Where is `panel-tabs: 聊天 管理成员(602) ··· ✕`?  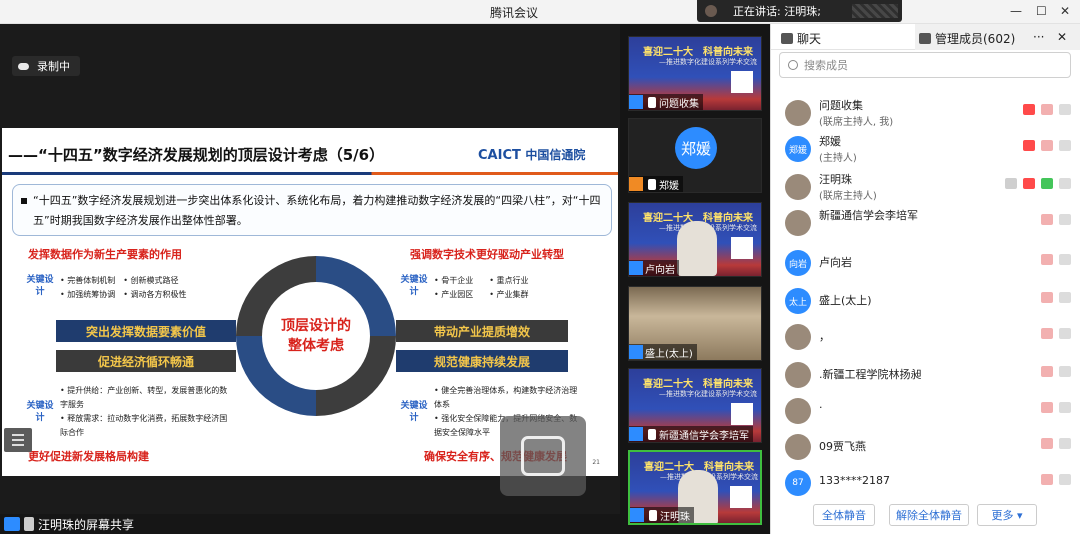 panel-tabs: 聊天 管理成员(602) ··· ✕ is located at coordinates (925, 37).